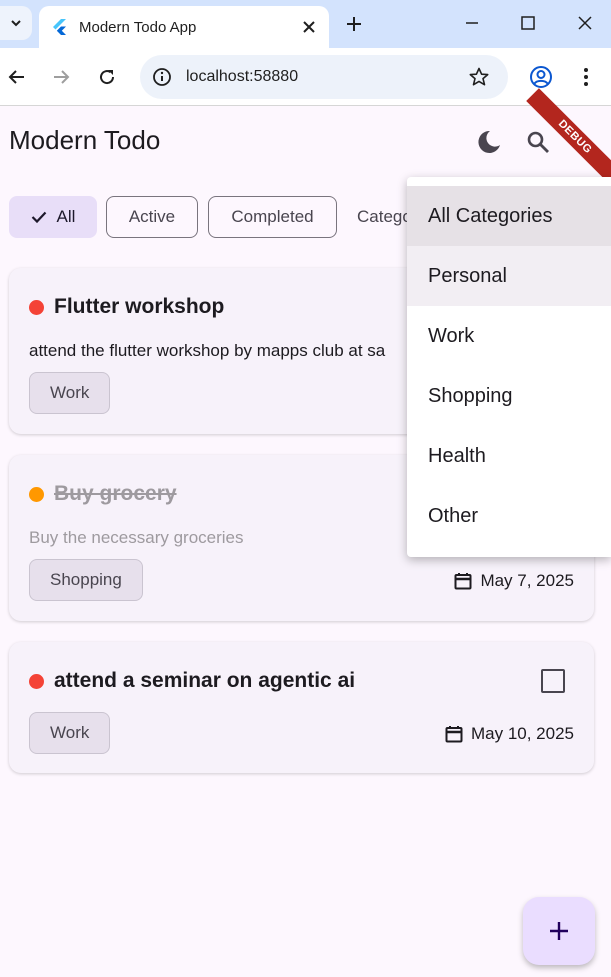 This screenshot has height=977, width=611. Describe the element at coordinates (86, 580) in the screenshot. I see `category-tag: Shopping` at that location.